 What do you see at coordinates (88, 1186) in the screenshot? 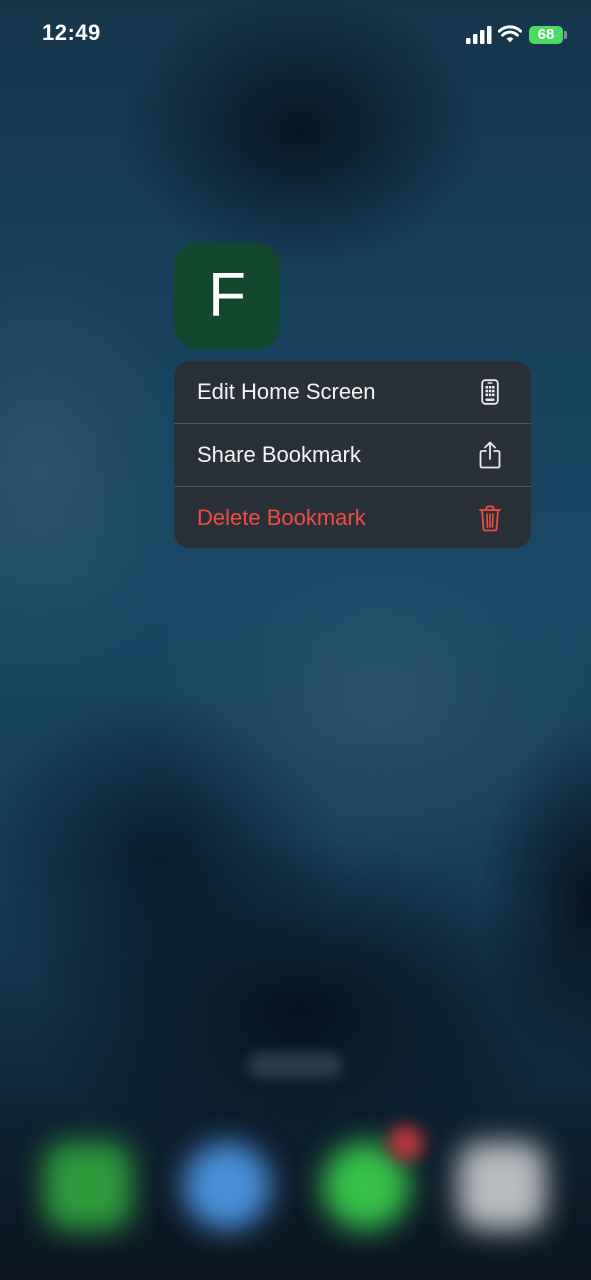
I see `phone-app-icon` at bounding box center [88, 1186].